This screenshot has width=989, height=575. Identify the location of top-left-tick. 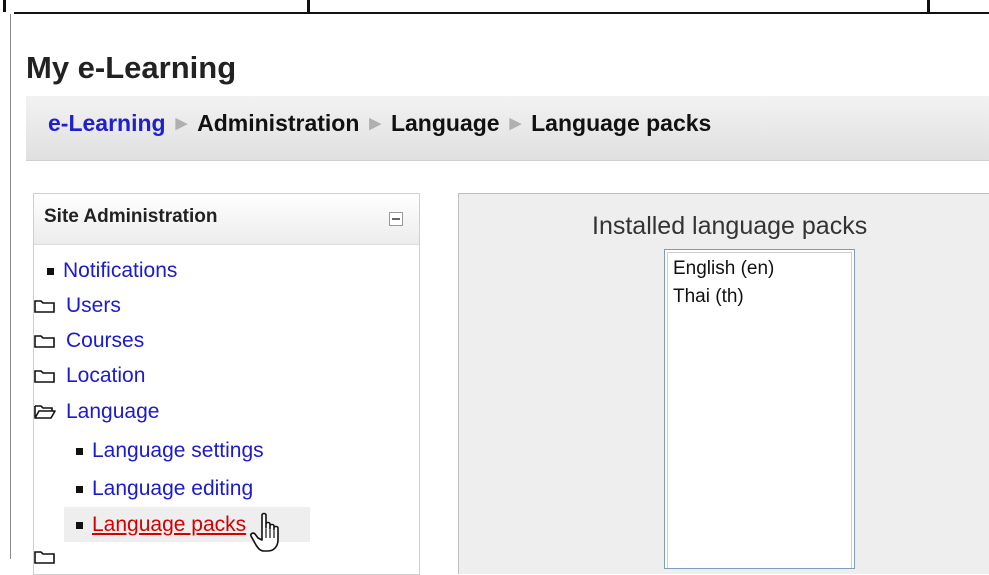
(4, 6).